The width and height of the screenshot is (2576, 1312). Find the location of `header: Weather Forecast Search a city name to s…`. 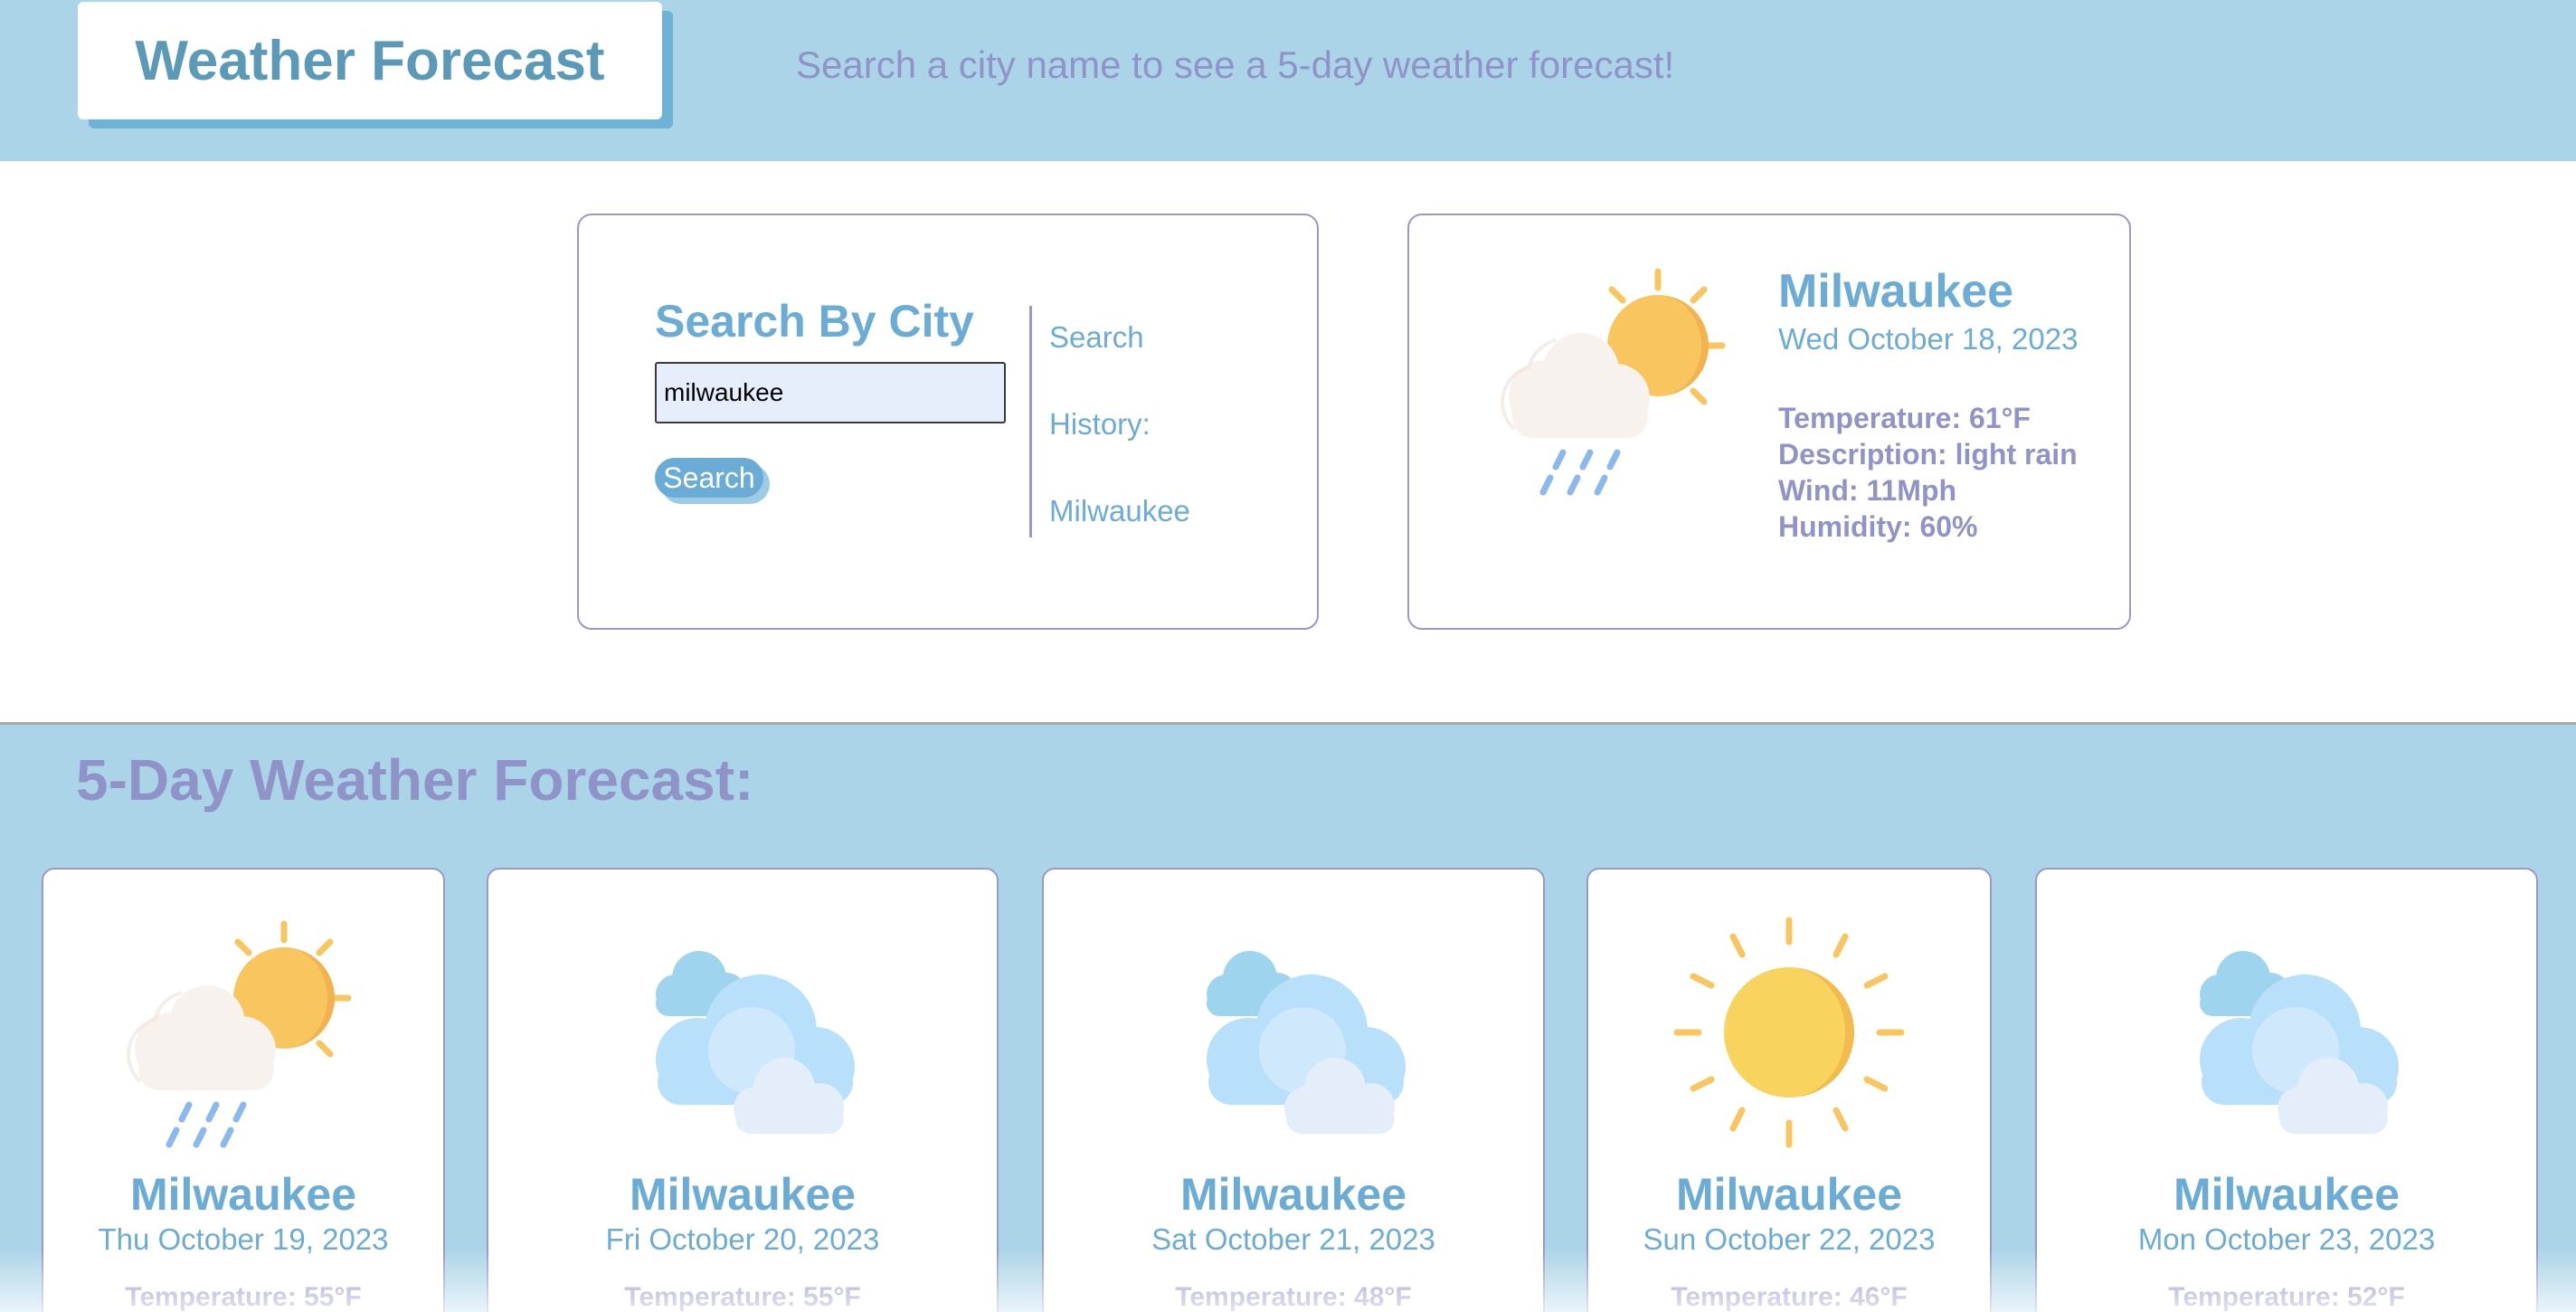

header: Weather Forecast Search a city name to s… is located at coordinates (1288, 80).